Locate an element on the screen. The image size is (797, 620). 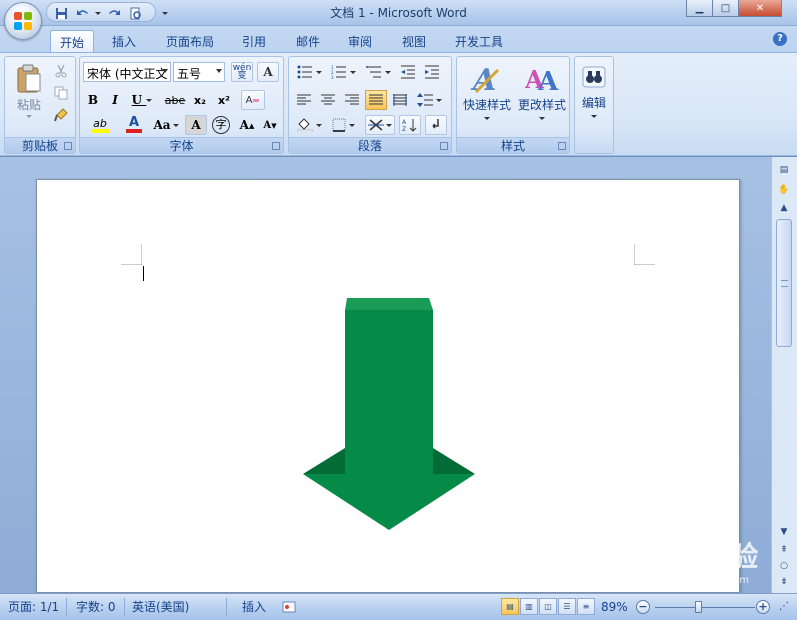
change-case-button: Aa is located at coordinates (166, 125).